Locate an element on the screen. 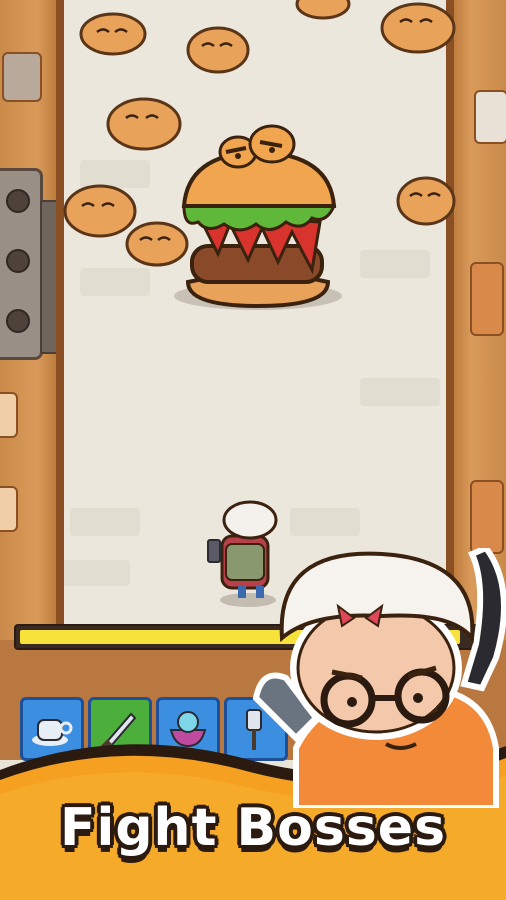 Image resolution: width=506 pixels, height=900 pixels. grandma-portrait is located at coordinates (379, 678).